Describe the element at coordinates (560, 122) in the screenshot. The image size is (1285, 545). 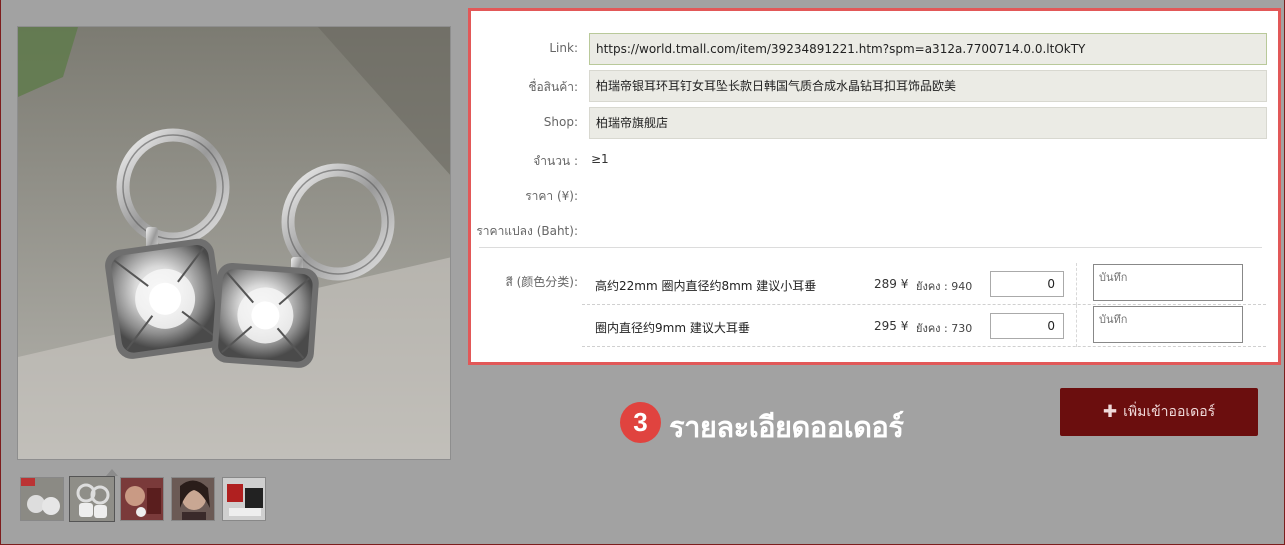
I see `shop-label: Shop:` at that location.